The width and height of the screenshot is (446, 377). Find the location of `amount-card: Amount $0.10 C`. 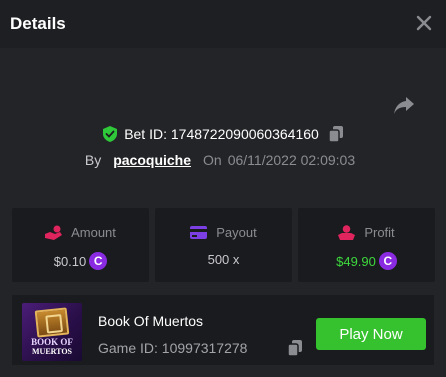

amount-card: Amount $0.10 C is located at coordinates (80, 245).